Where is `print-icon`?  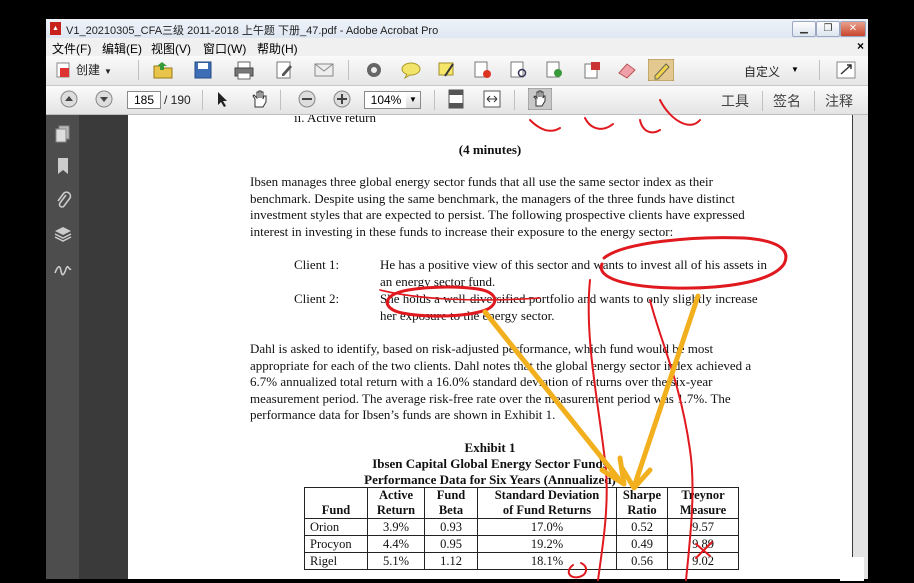 print-icon is located at coordinates (244, 70).